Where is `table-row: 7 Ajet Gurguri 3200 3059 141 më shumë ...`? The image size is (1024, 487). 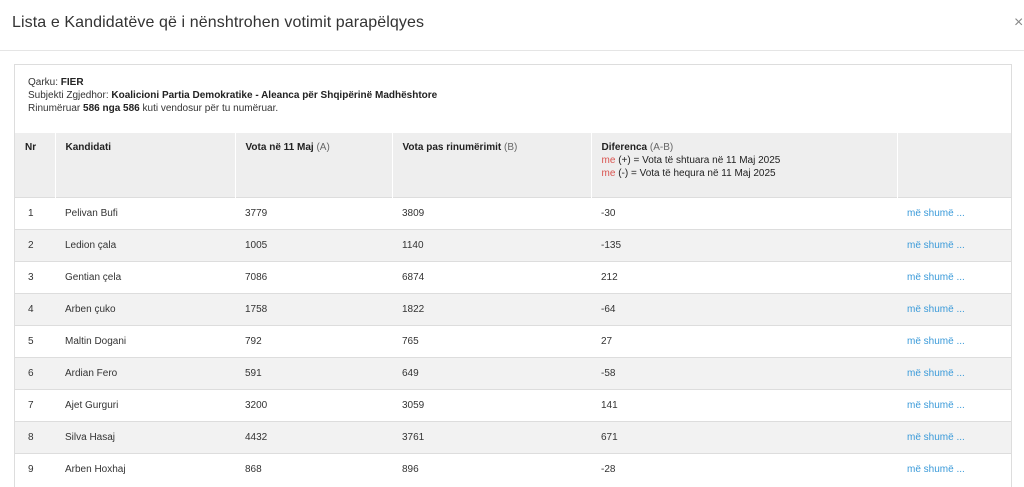
table-row: 7 Ajet Gurguri 3200 3059 141 më shumë ... is located at coordinates (513, 405).